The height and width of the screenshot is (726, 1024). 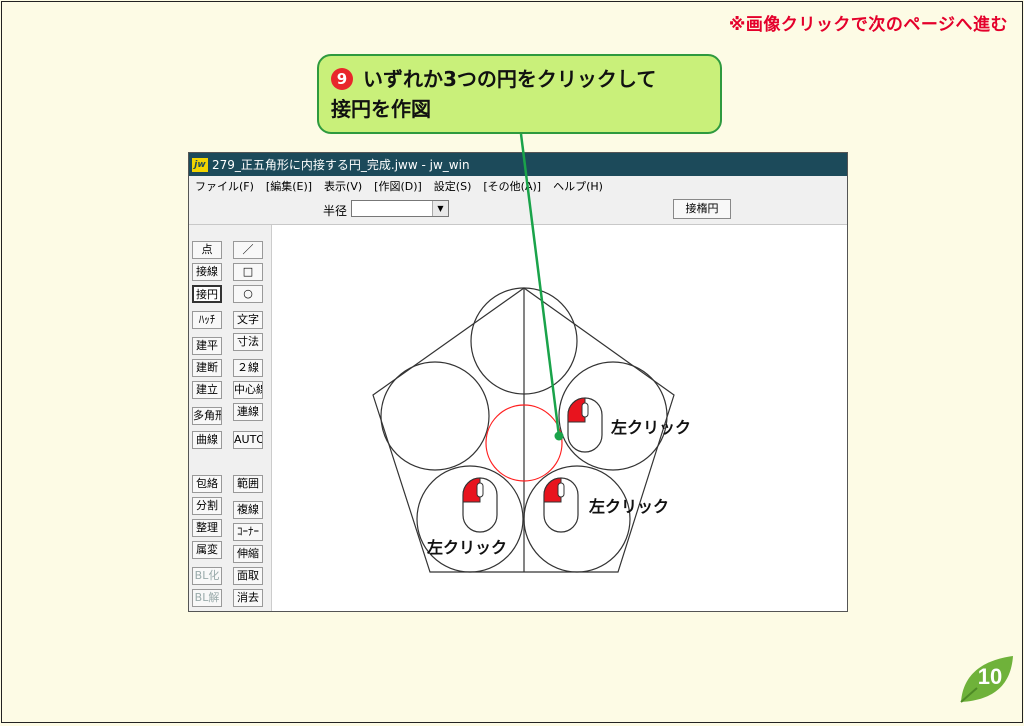 I want to click on tool-point: 点, so click(x=207, y=250).